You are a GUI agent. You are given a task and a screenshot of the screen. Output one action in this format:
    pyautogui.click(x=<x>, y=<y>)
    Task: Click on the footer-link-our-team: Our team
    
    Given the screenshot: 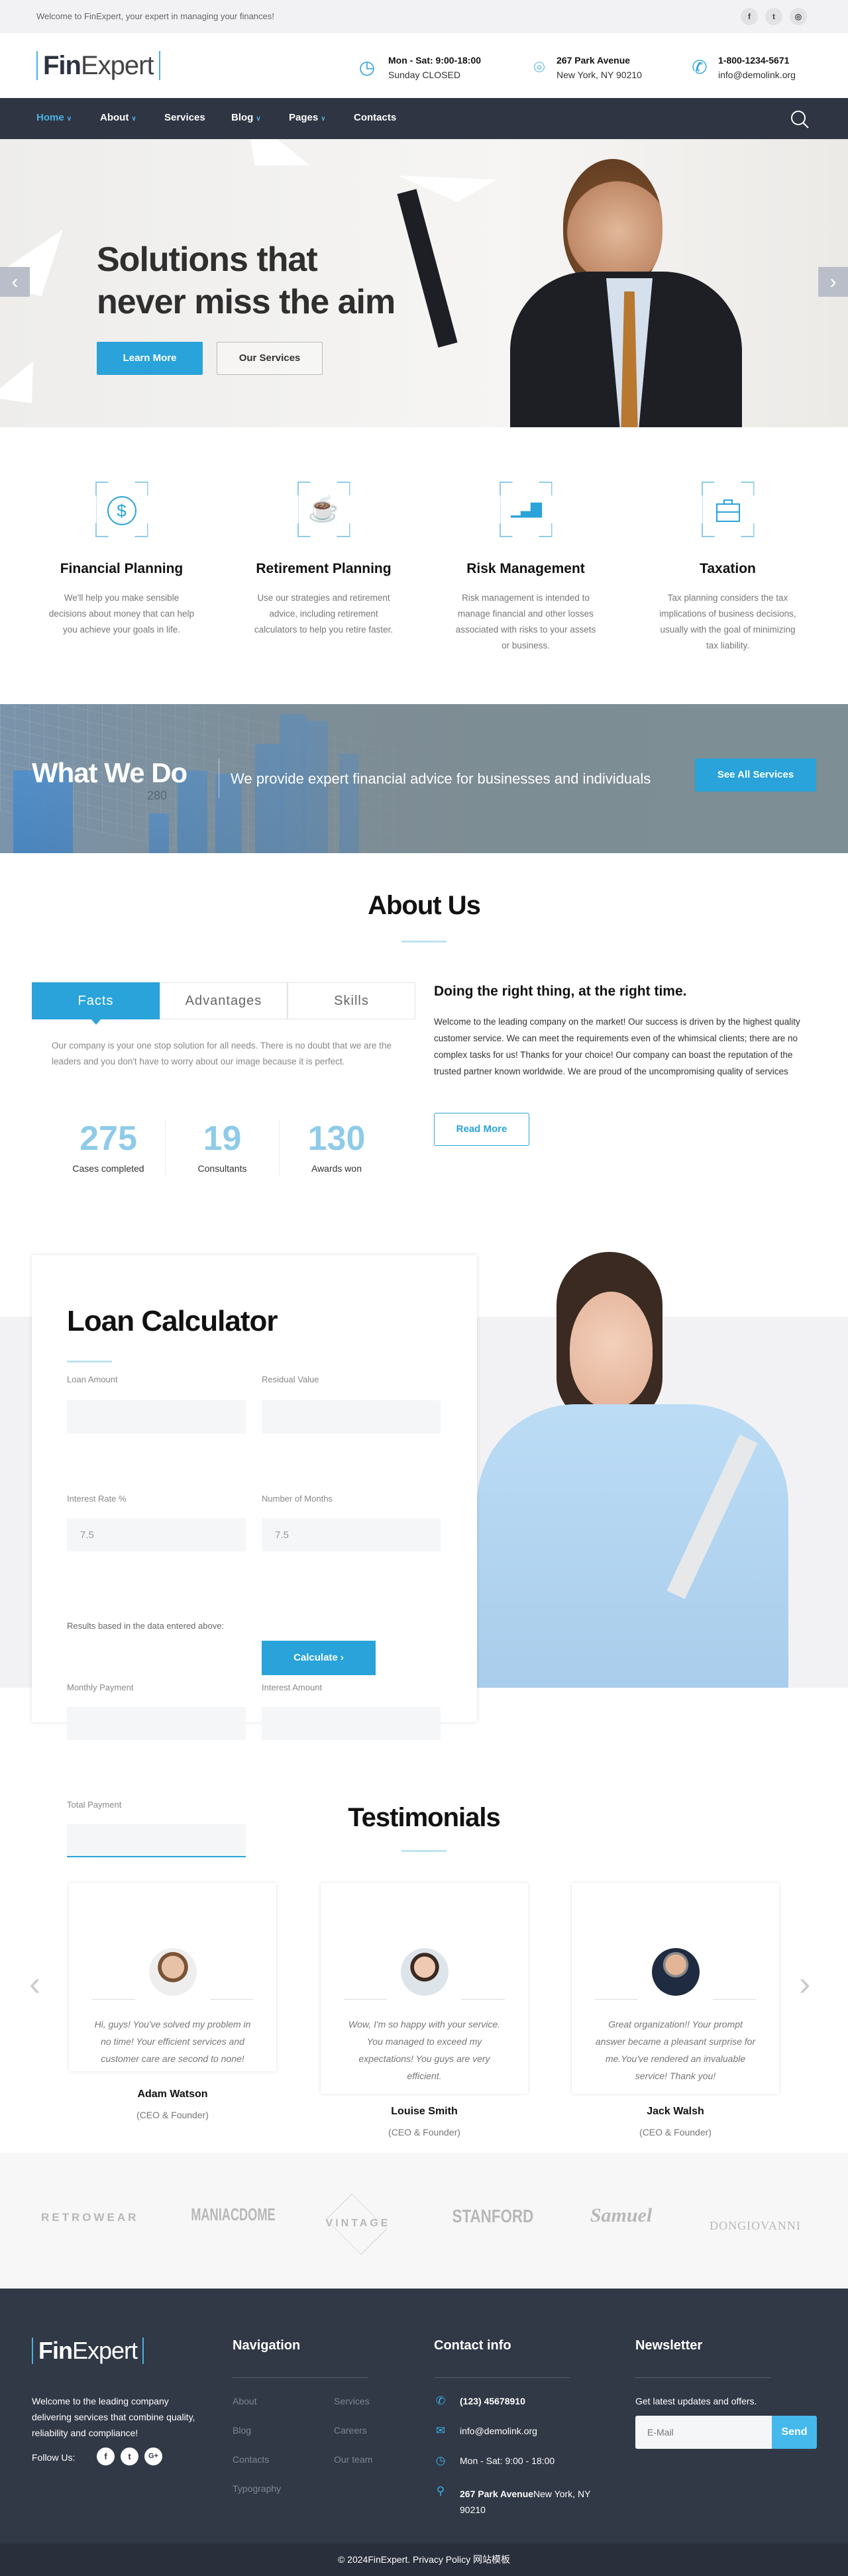 What is the action you would take?
    pyautogui.click(x=353, y=2459)
    